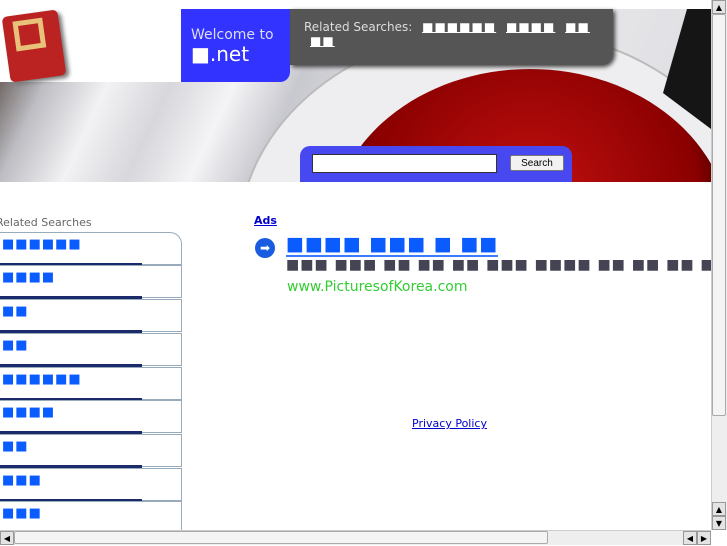 The height and width of the screenshot is (546, 727). Describe the element at coordinates (404, 163) in the screenshot. I see `search-input` at that location.